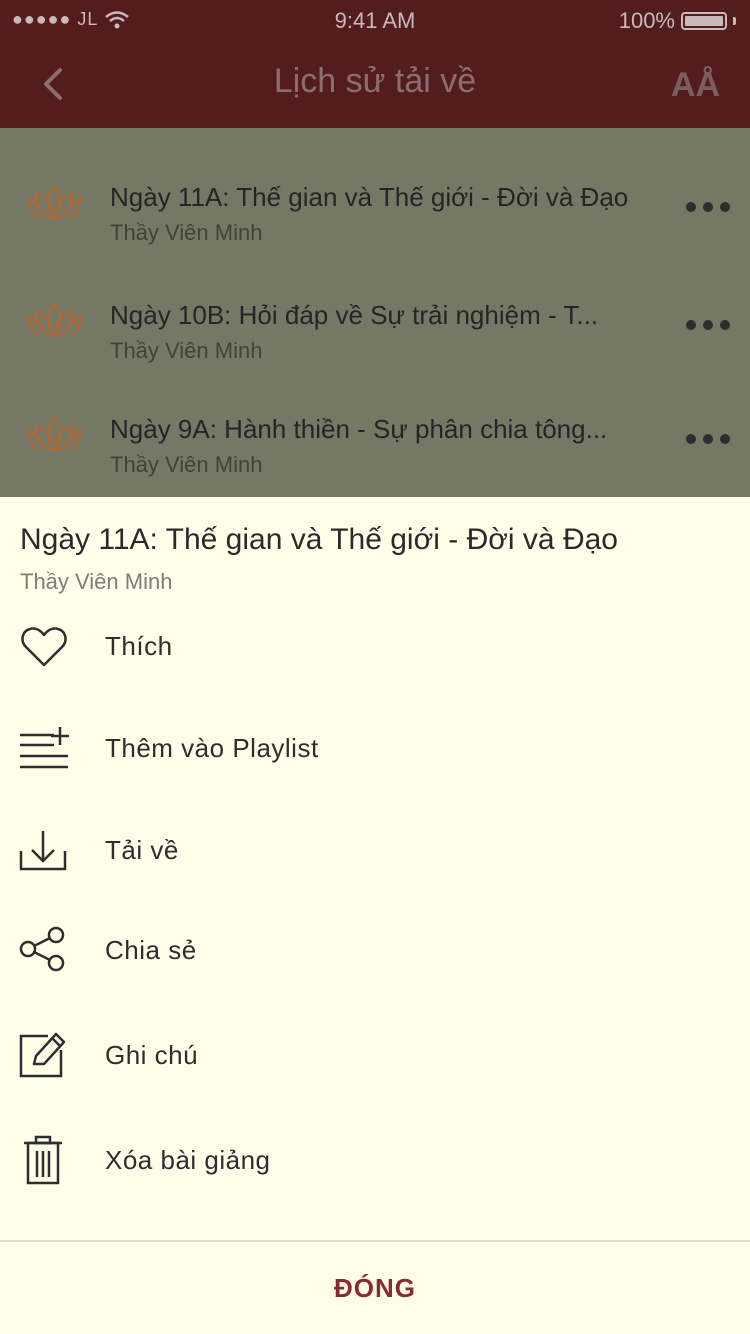 This screenshot has height=1334, width=750. Describe the element at coordinates (42, 949) in the screenshot. I see `share-icon` at that location.